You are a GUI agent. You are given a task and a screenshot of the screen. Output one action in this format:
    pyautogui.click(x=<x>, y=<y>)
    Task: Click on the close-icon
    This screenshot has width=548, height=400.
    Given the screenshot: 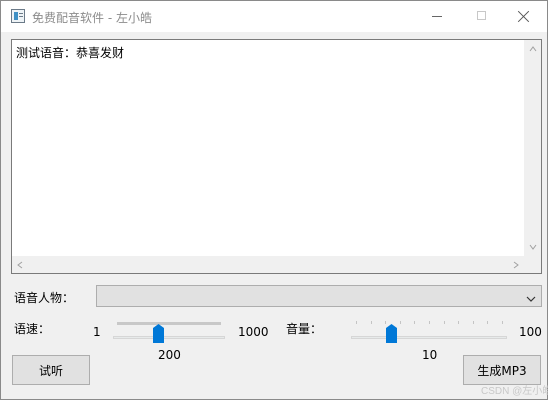 What is the action you would take?
    pyautogui.click(x=524, y=16)
    